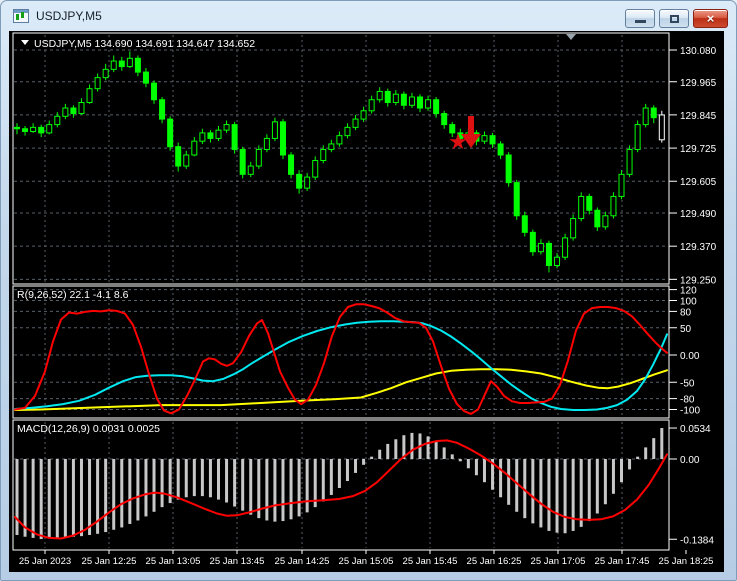 The image size is (737, 581). Describe the element at coordinates (69, 16) in the screenshot. I see `window-title: USDJPY,M5` at that location.